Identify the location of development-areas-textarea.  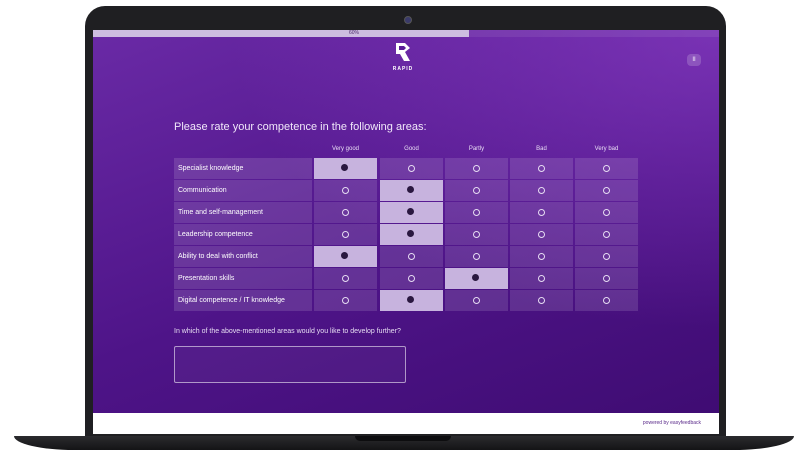
(290, 364).